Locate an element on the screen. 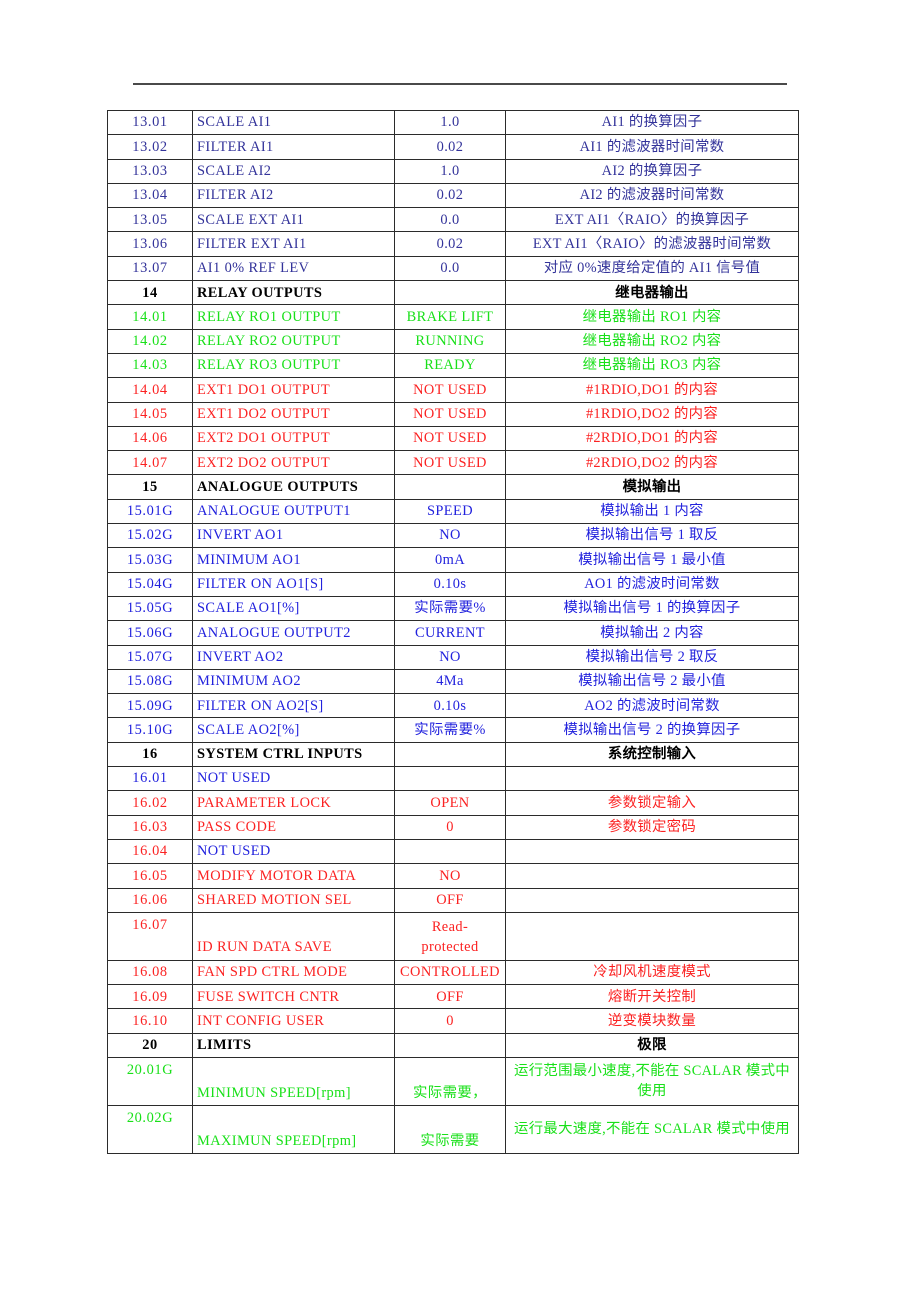 The width and height of the screenshot is (920, 1302). parameter-value-cell: 实际需要% is located at coordinates (450, 608).